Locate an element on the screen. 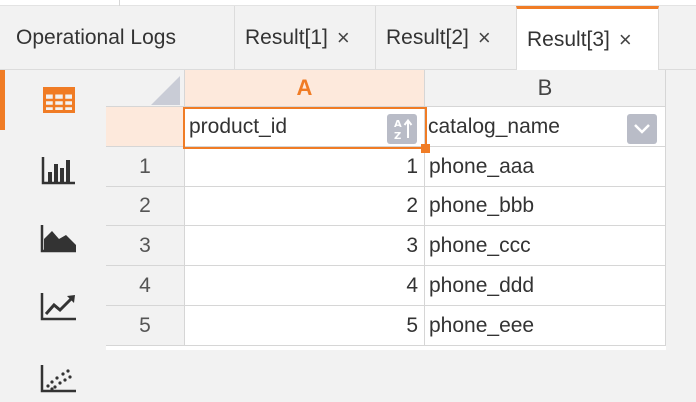 The width and height of the screenshot is (696, 402). scatter-chart-icon is located at coordinates (58, 379).